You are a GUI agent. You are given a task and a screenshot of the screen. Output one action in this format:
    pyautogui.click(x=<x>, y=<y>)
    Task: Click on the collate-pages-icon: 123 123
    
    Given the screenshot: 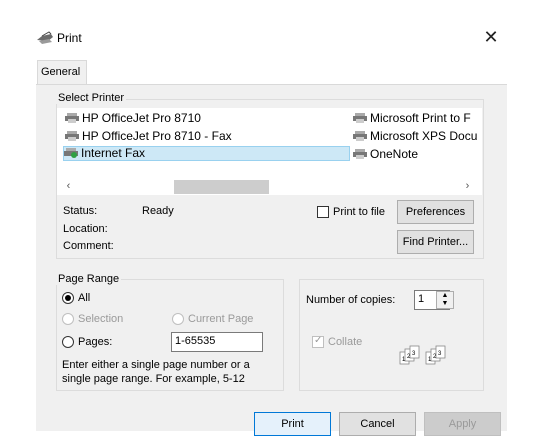 What is the action you would take?
    pyautogui.click(x=422, y=355)
    